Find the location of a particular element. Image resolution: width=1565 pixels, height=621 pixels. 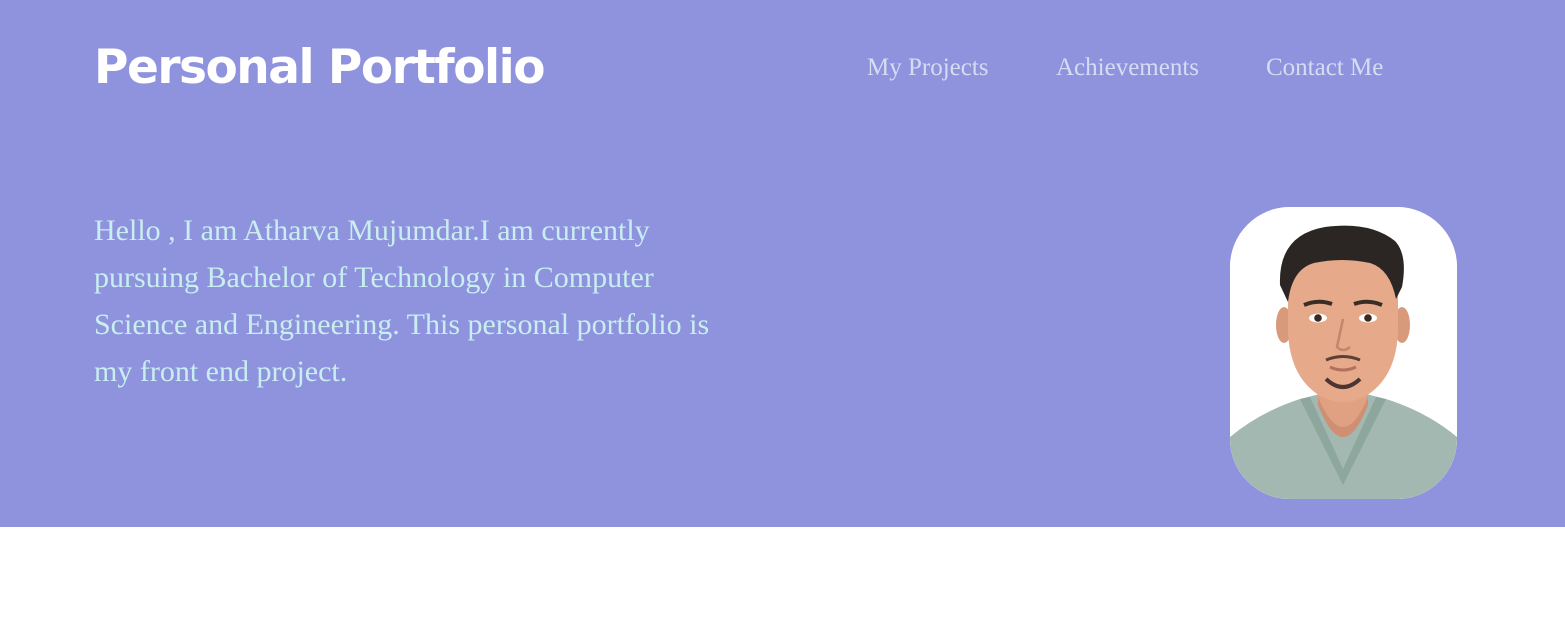

profile-photo is located at coordinates (1343, 353).